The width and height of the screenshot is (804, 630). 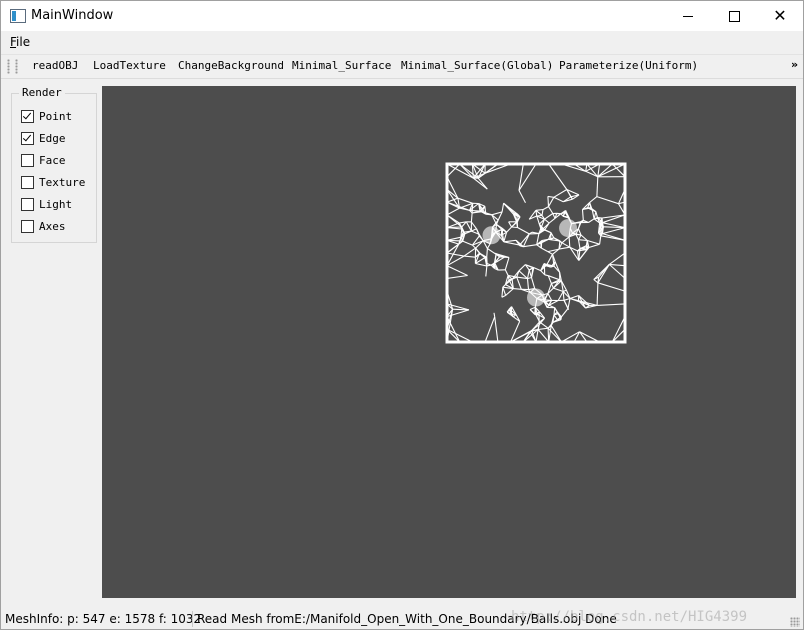 I want to click on status-mesh-info: MeshInfo: p: 547 e: 1578 f: 1032, so click(x=103, y=619).